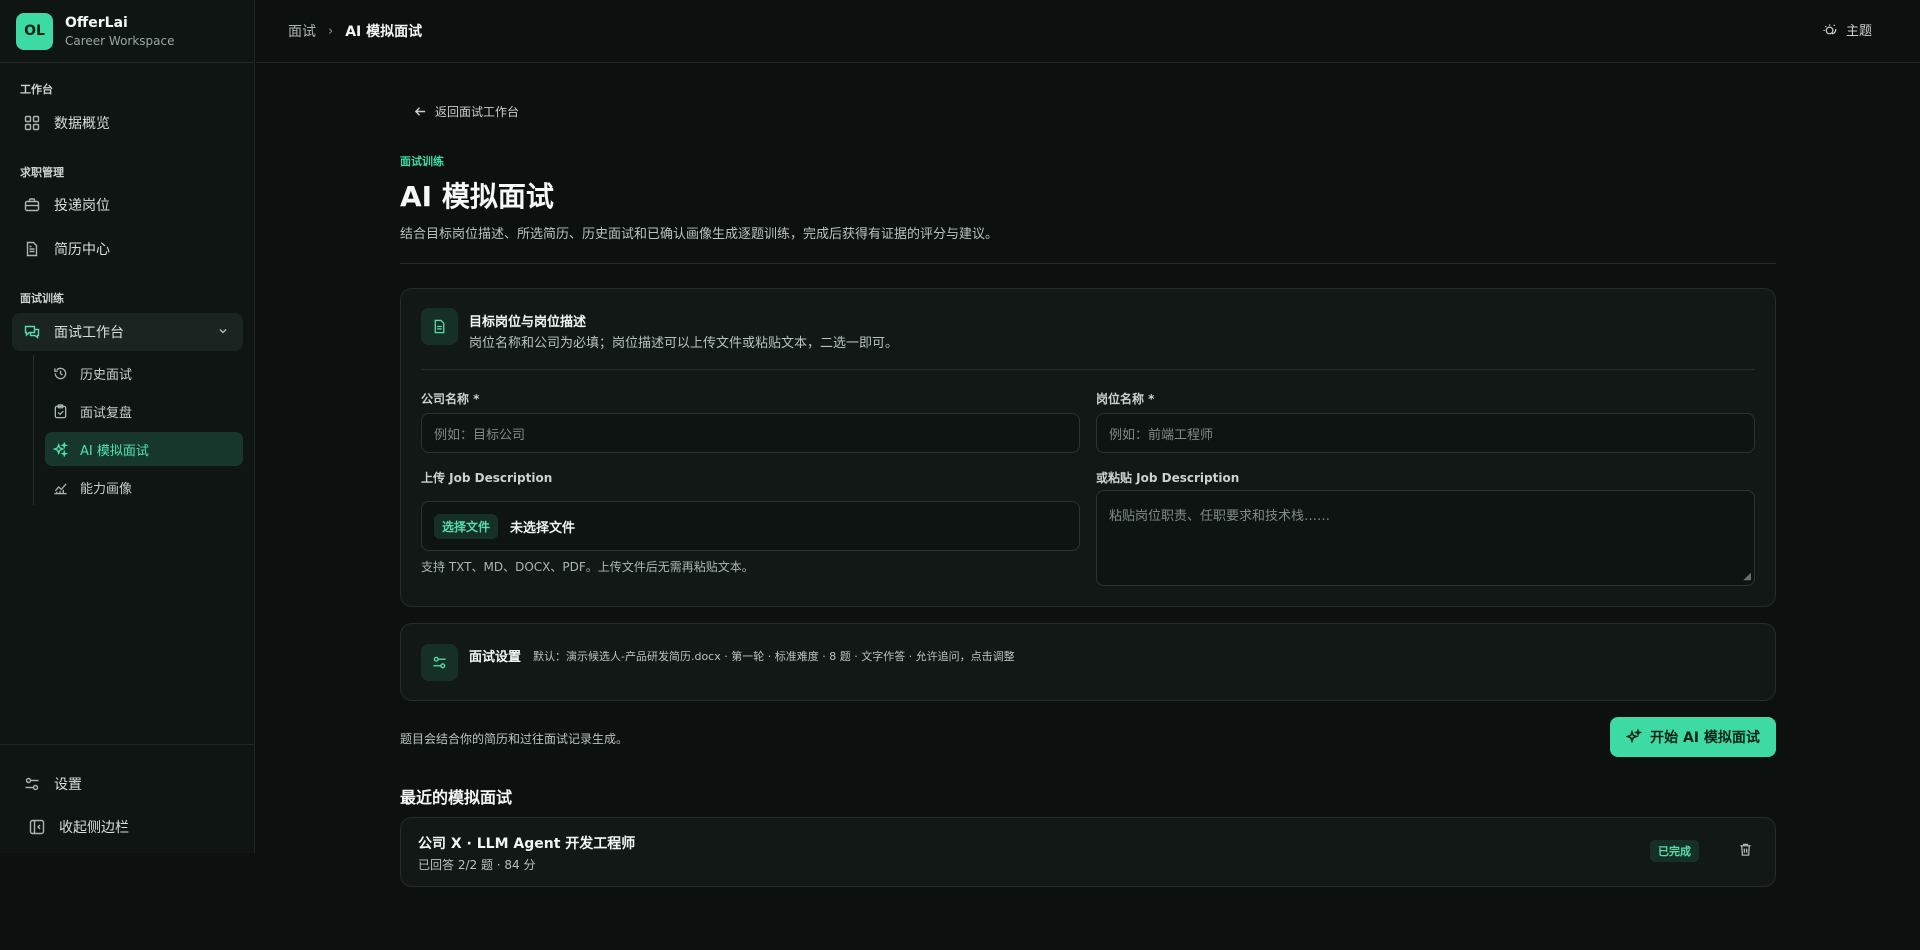 The height and width of the screenshot is (950, 1920). I want to click on upload-label: 上传 Job Description, so click(487, 478).